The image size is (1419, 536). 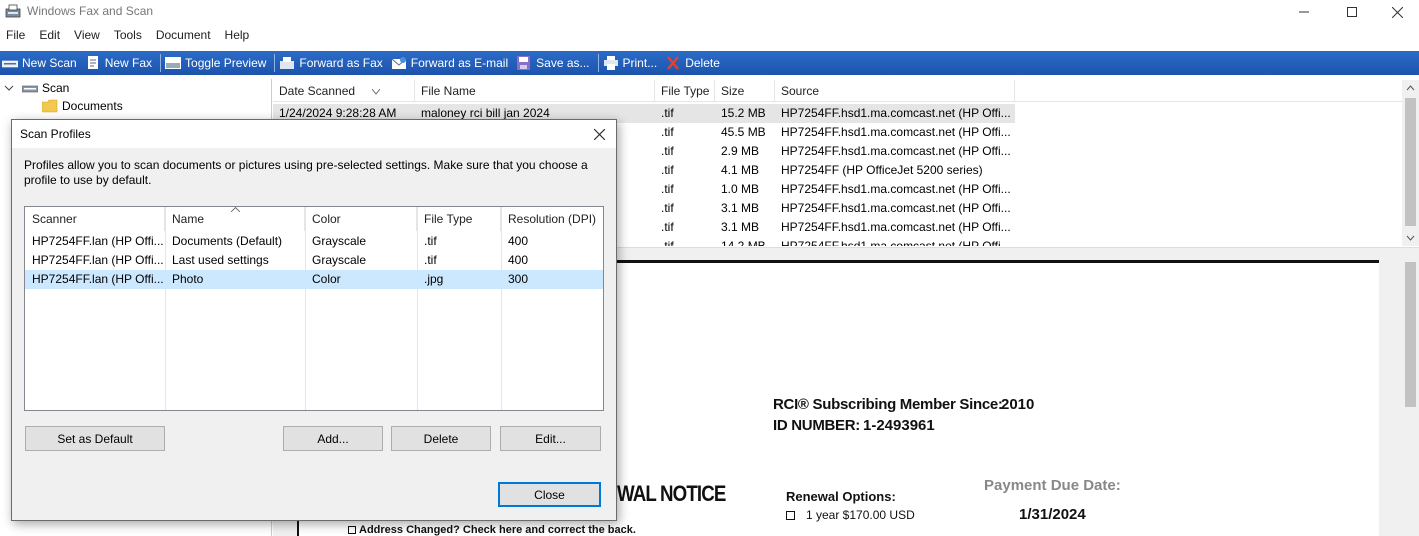 What do you see at coordinates (92, 62) in the screenshot?
I see `new-fax-icon` at bounding box center [92, 62].